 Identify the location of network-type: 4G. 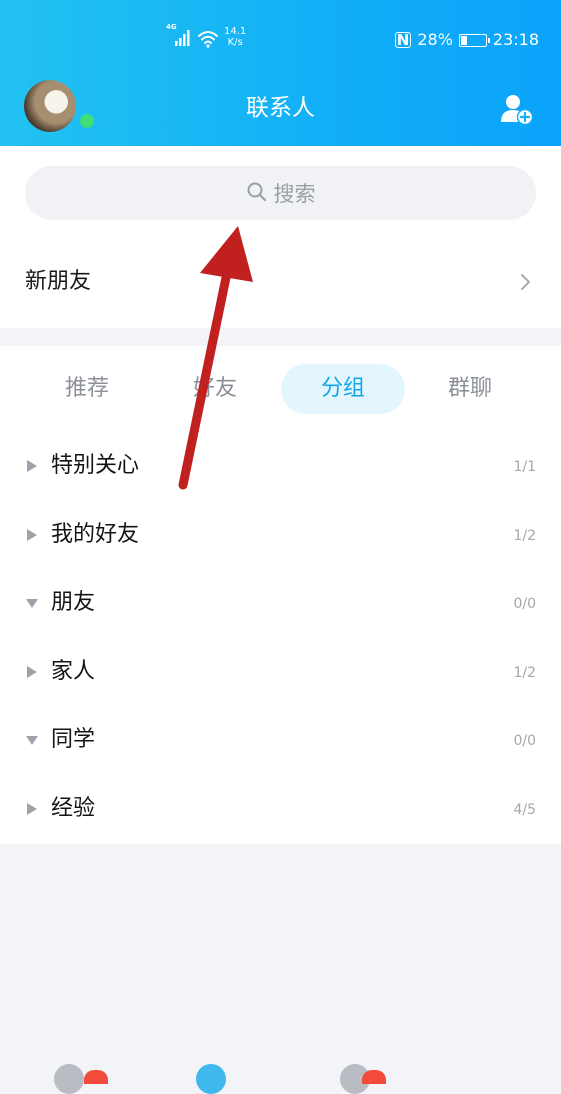
(171, 27).